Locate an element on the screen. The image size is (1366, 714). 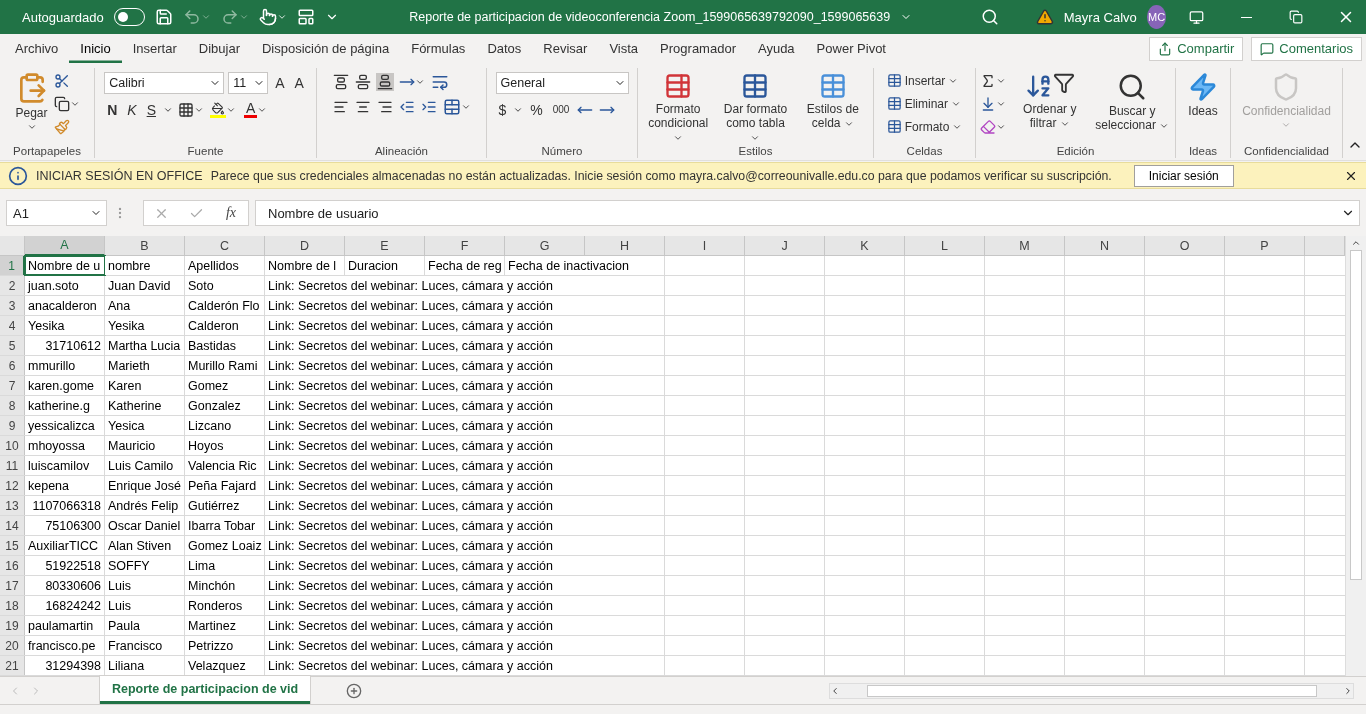
sort-filter-button: Ordenar y filtrar is located at coordinates (1050, 101).